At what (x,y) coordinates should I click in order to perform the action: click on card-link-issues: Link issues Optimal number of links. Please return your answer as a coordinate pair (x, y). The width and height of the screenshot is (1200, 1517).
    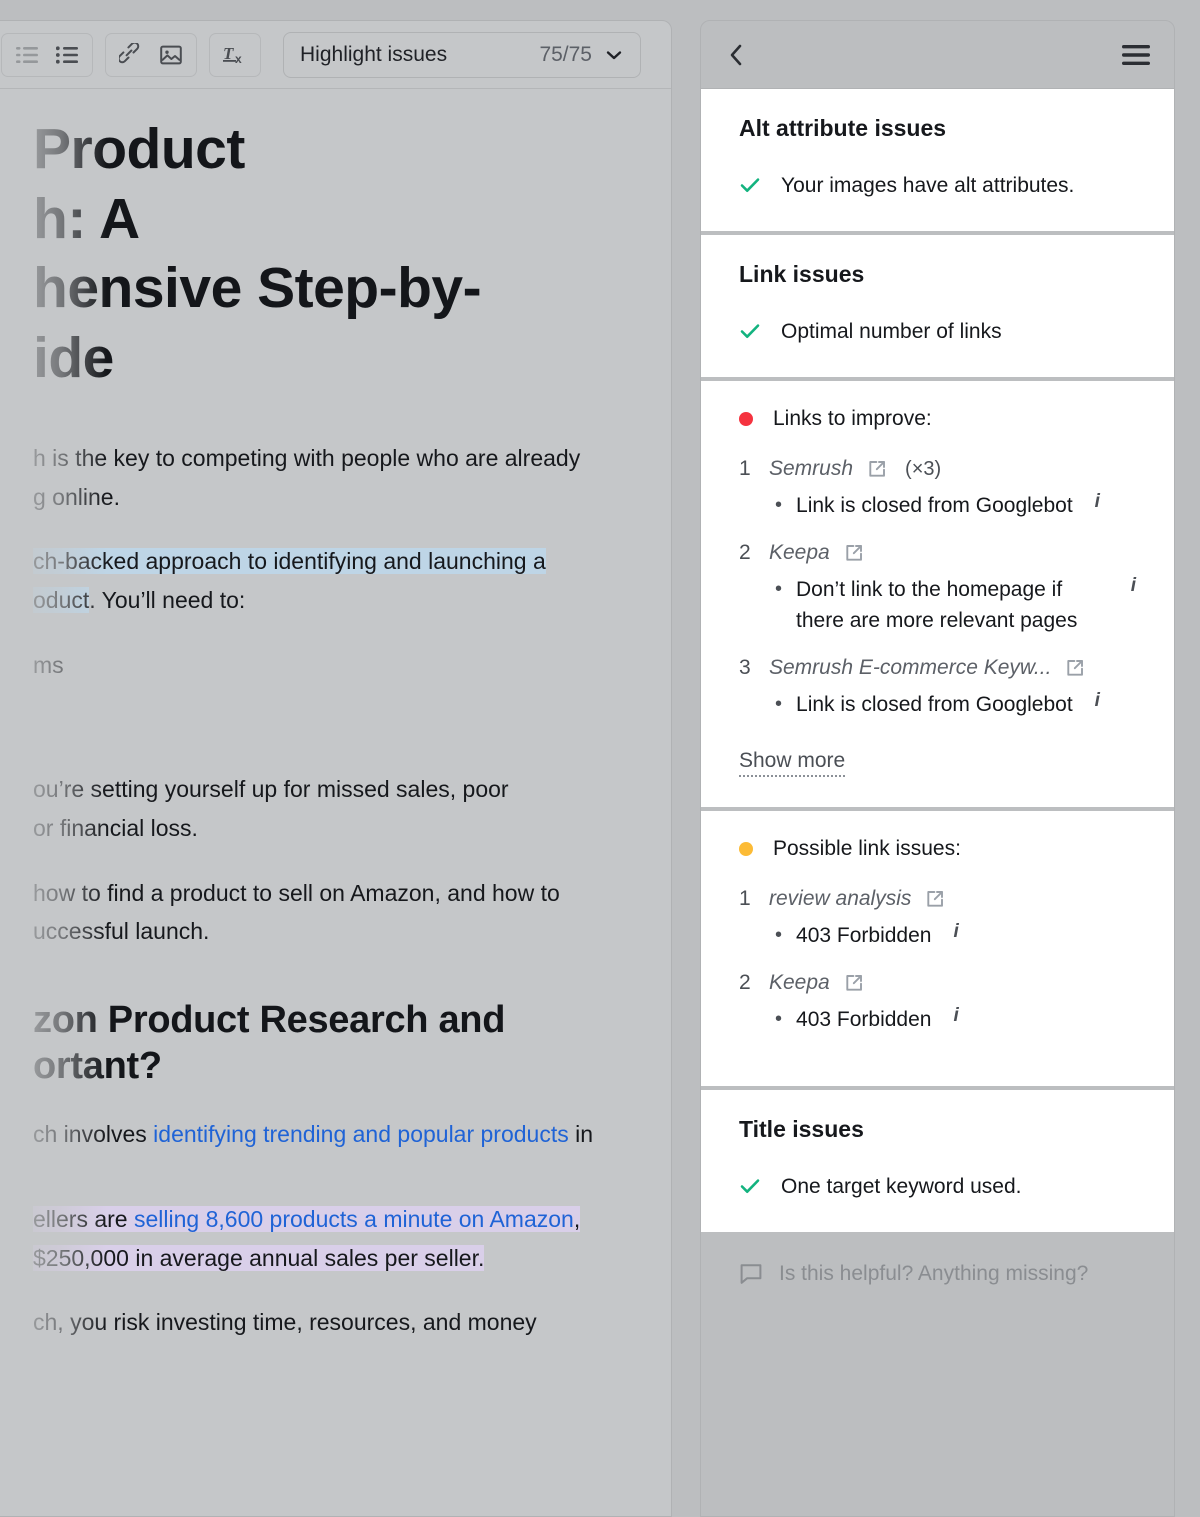
    Looking at the image, I should click on (937, 306).